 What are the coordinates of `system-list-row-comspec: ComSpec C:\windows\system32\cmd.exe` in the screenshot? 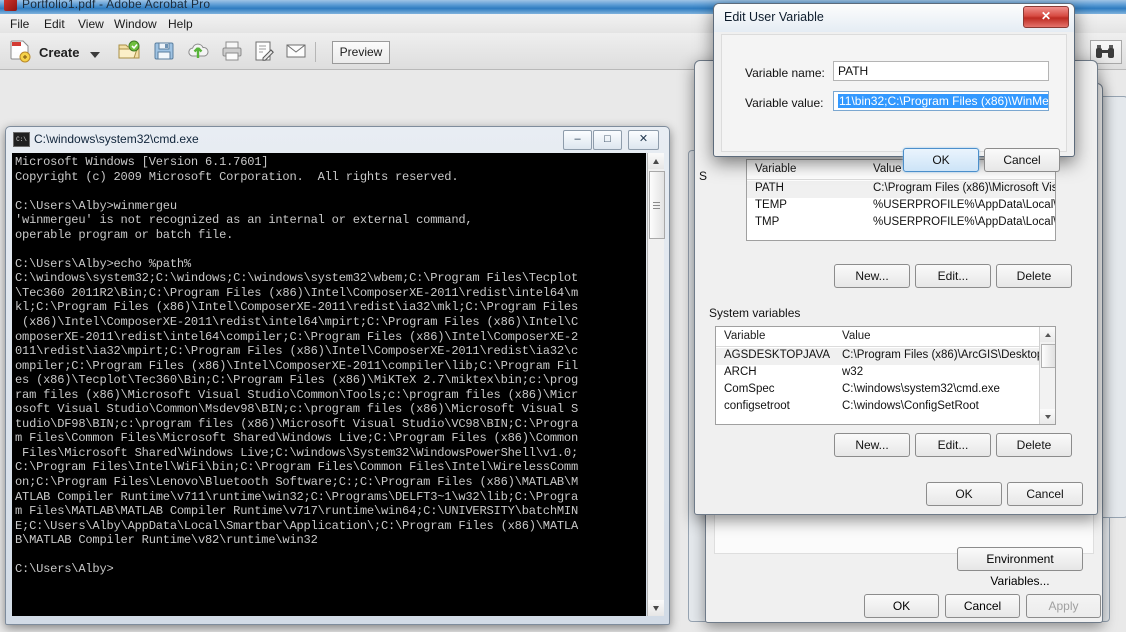 It's located at (885, 390).